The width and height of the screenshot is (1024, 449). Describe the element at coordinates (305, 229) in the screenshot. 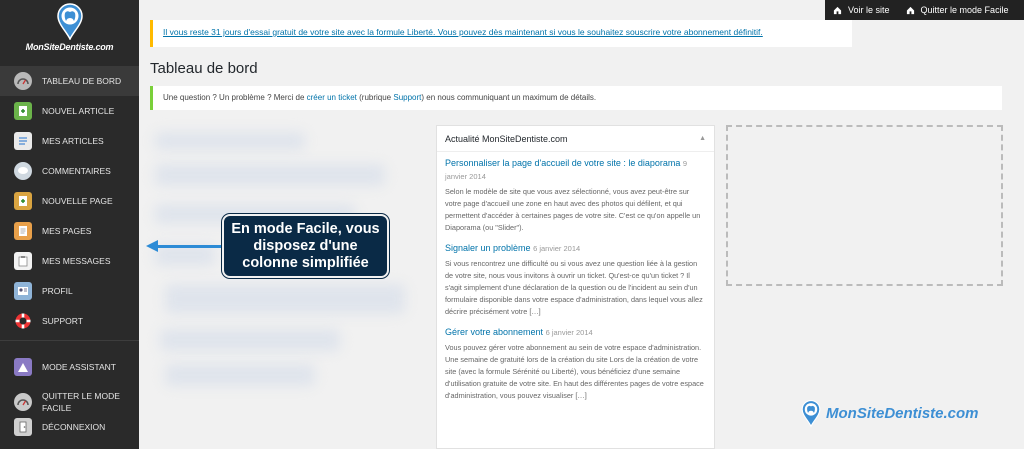

I see `callout-line-1: En mode Facile, vous` at that location.